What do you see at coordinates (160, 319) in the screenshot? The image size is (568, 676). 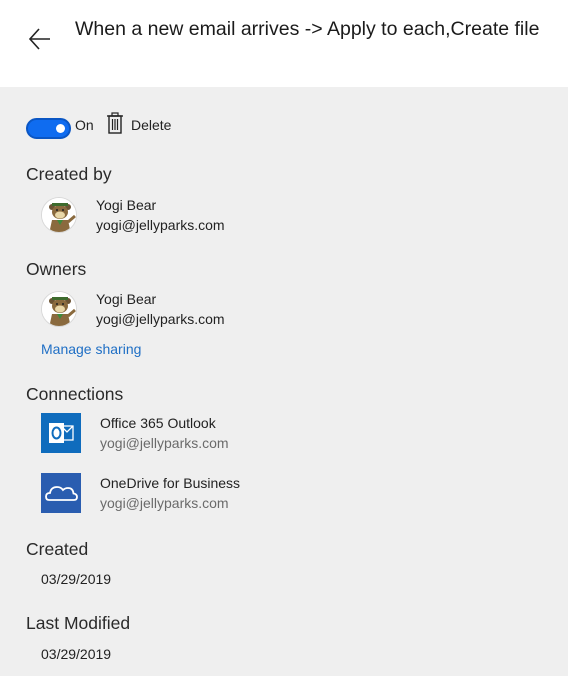 I see `owner-email: yogi@jellyparks.com` at bounding box center [160, 319].